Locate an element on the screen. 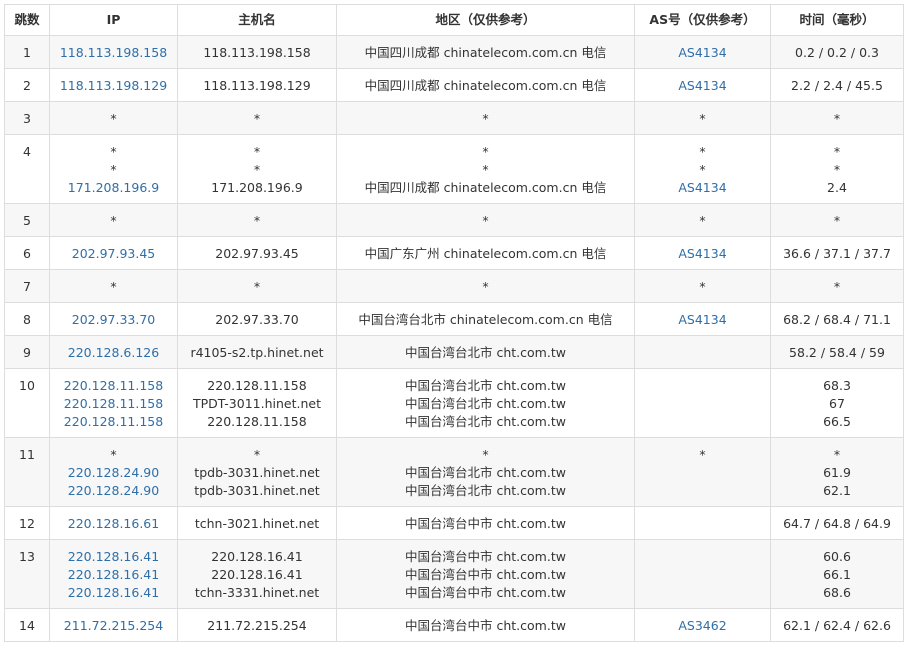  region-cell: 中国台湾台中市 cht.com.tw is located at coordinates (485, 523).